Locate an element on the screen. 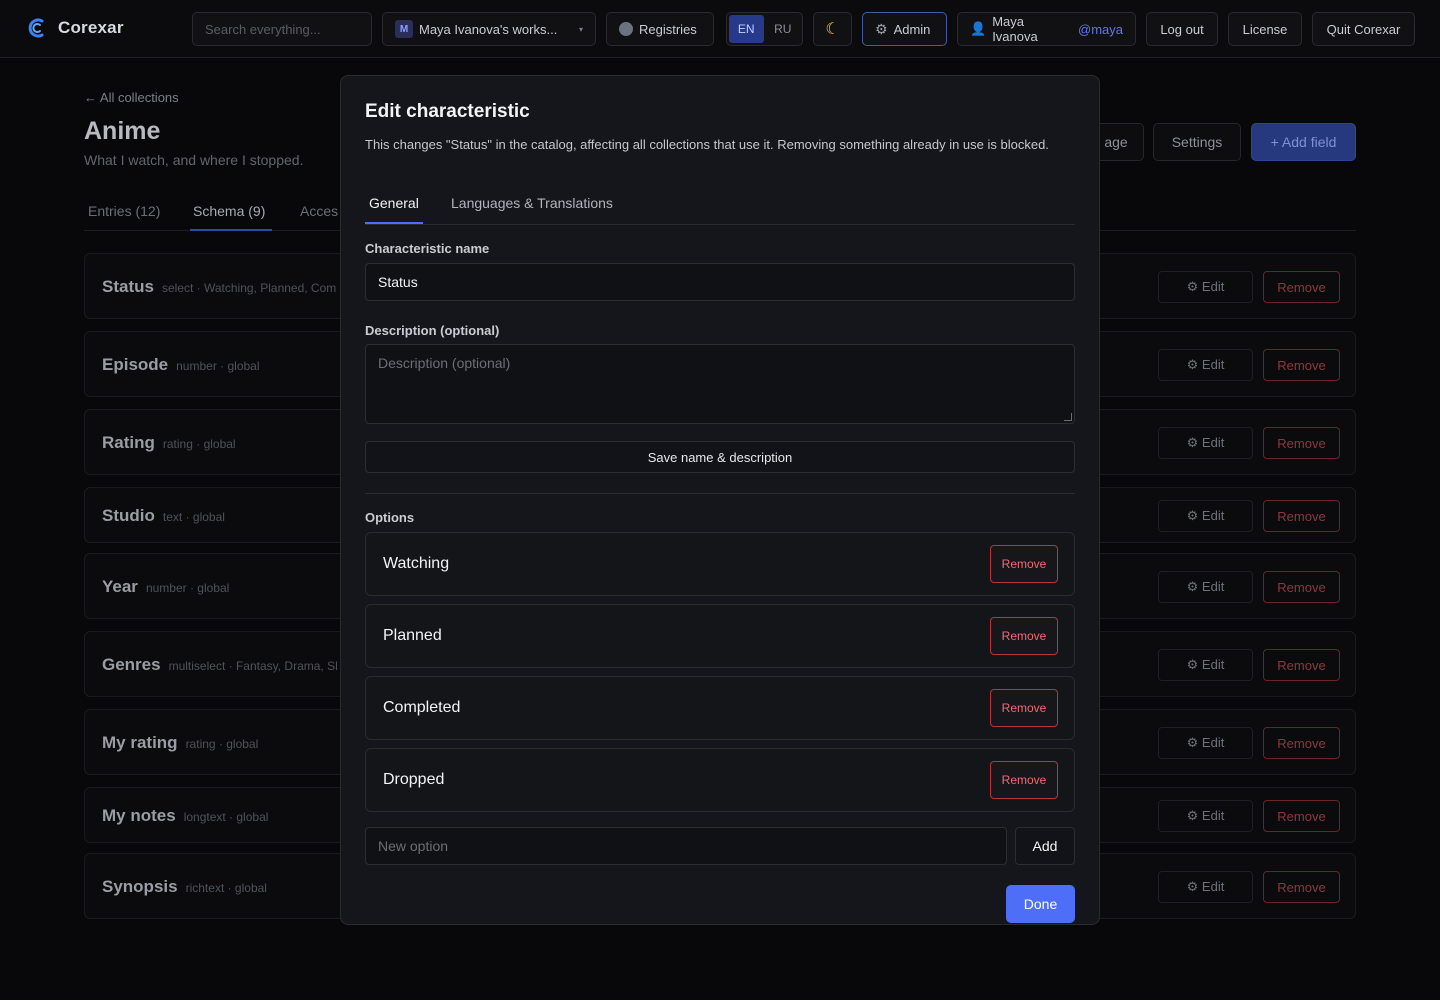  back-link-all-collections: ← All collections is located at coordinates (131, 97).